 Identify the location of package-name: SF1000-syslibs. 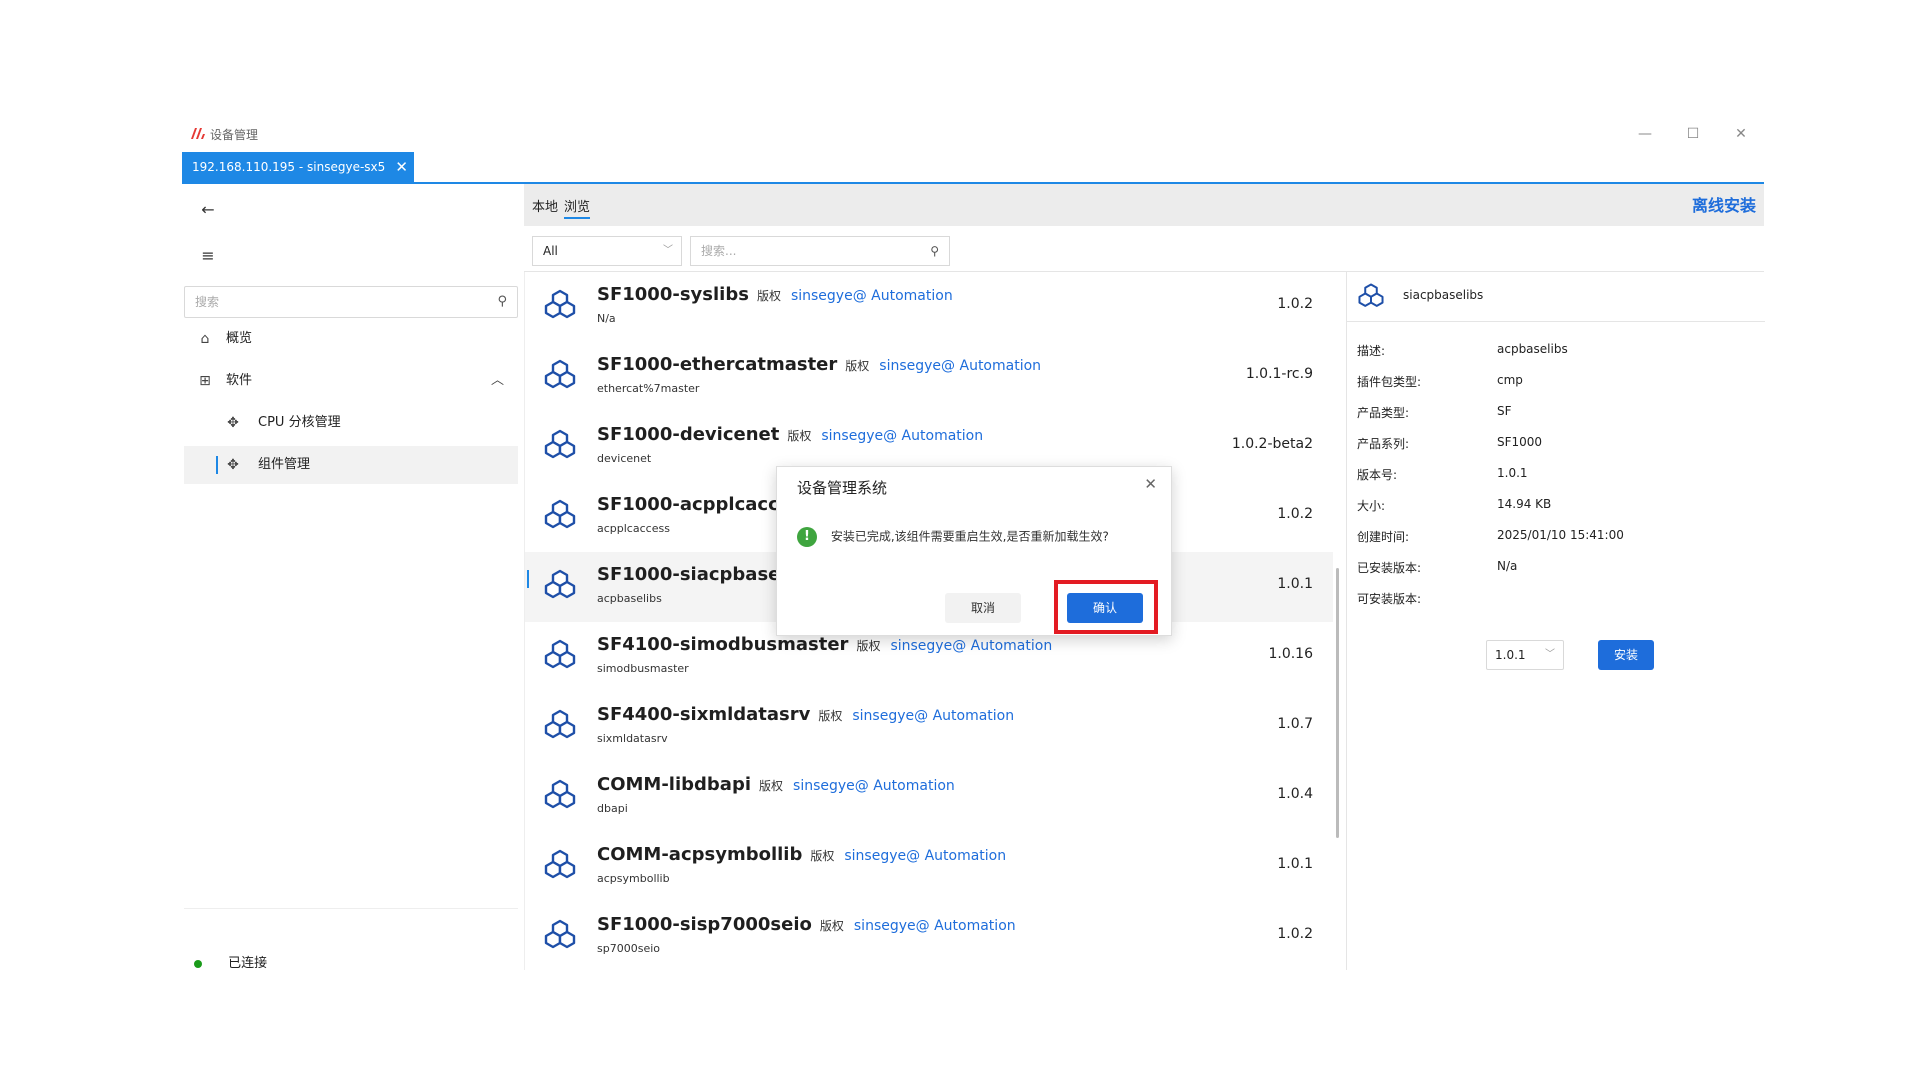
(673, 294).